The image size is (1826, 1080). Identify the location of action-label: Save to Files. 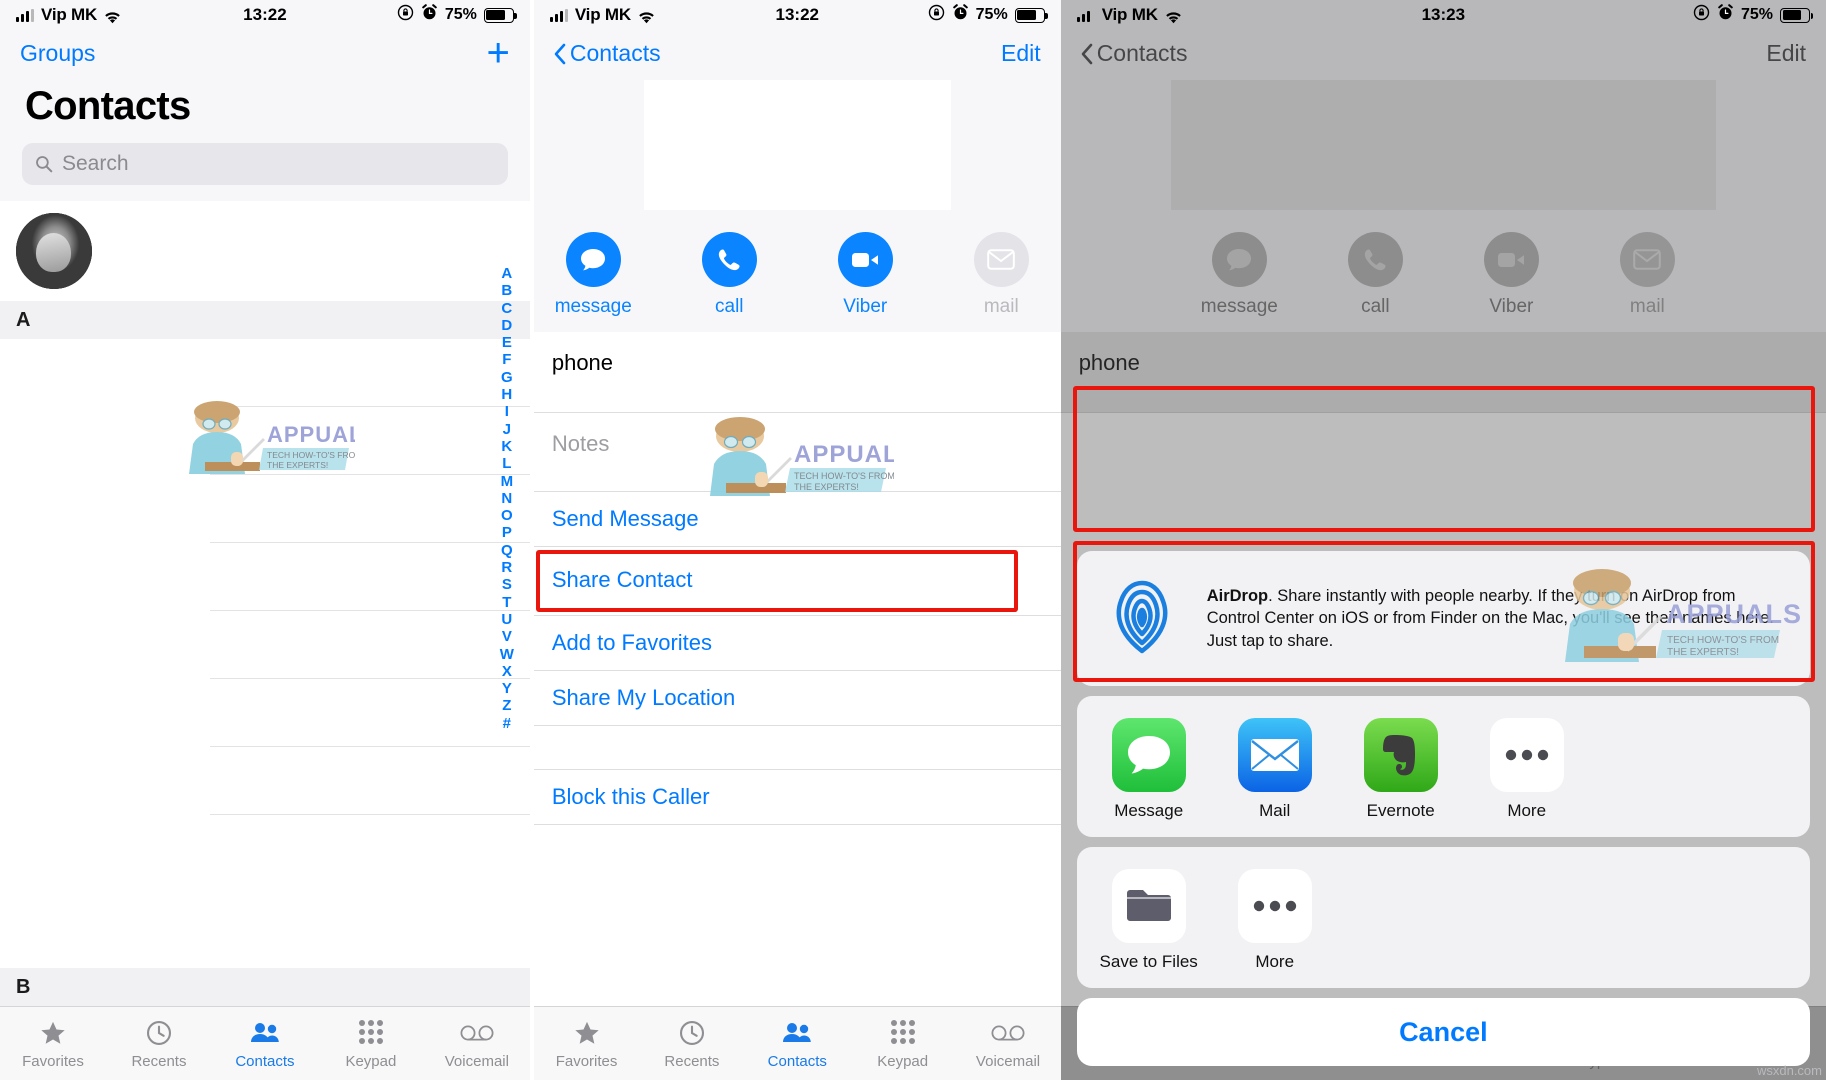
(1148, 961).